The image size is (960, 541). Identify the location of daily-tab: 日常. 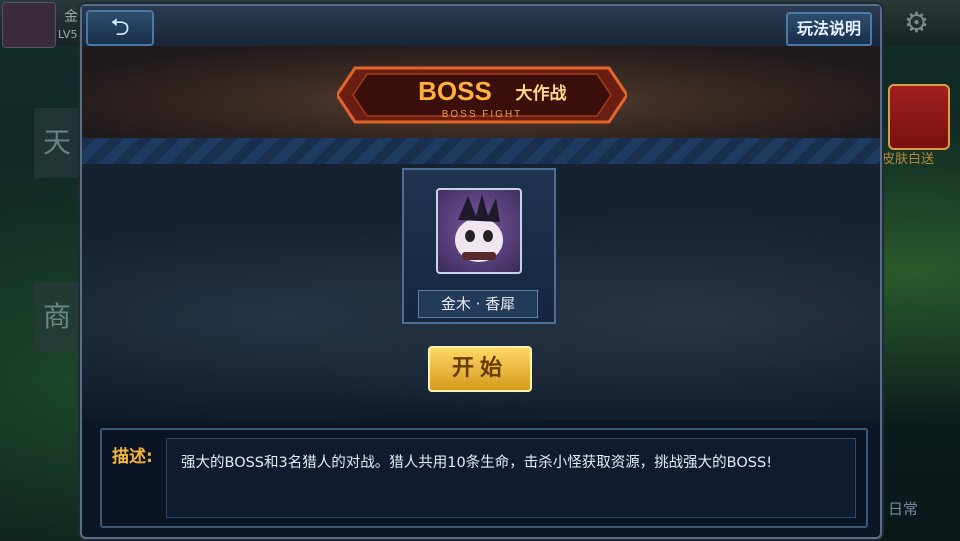
(903, 508).